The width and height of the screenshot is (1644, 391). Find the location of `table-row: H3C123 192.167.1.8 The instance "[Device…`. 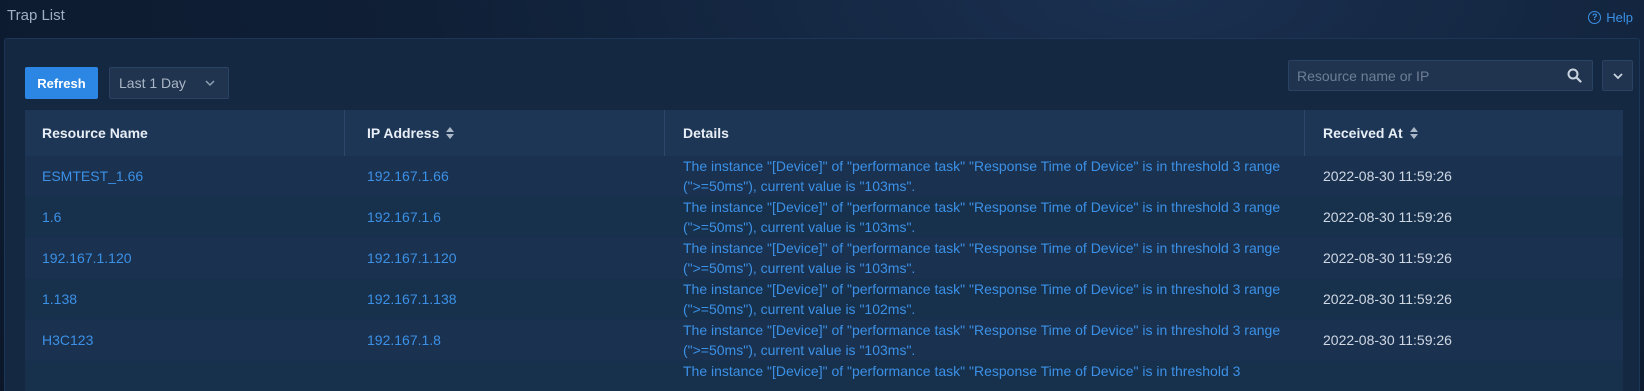

table-row: H3C123 192.167.1.8 The instance "[Device… is located at coordinates (824, 340).